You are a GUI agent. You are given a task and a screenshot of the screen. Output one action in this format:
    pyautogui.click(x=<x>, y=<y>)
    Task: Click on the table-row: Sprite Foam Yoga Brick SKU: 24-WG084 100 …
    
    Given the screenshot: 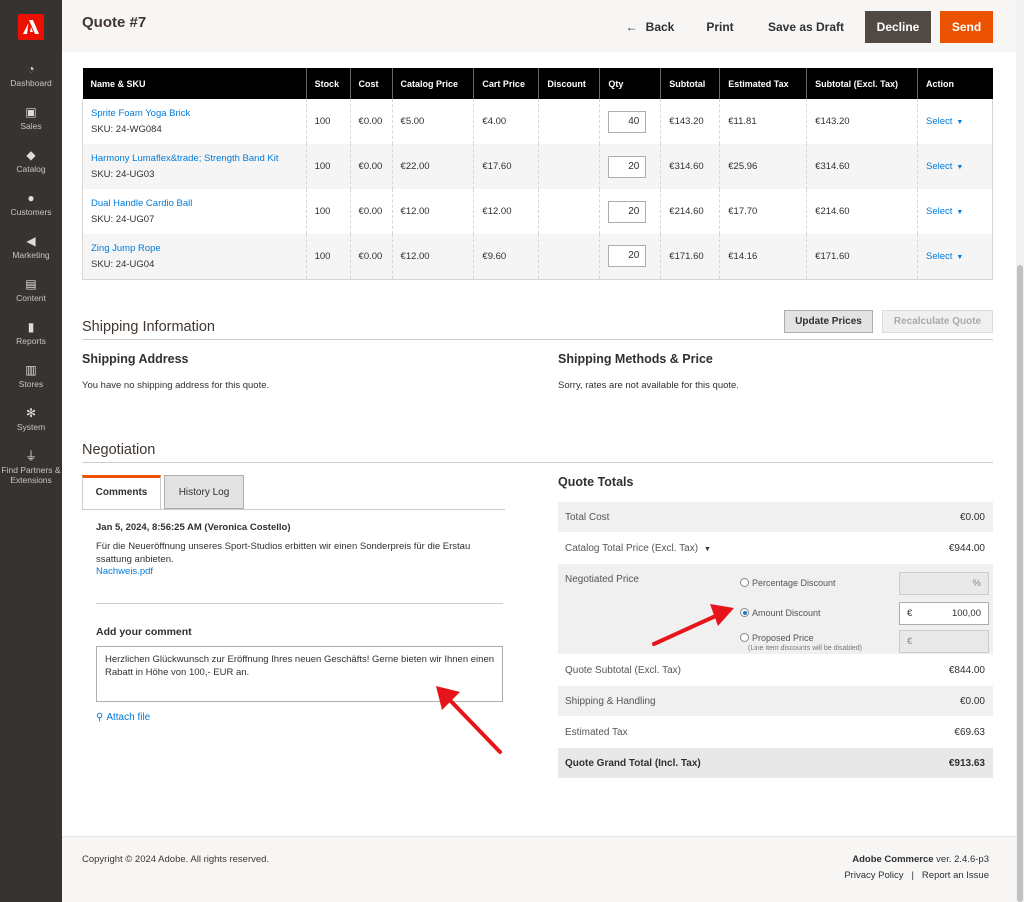 What is the action you would take?
    pyautogui.click(x=538, y=121)
    